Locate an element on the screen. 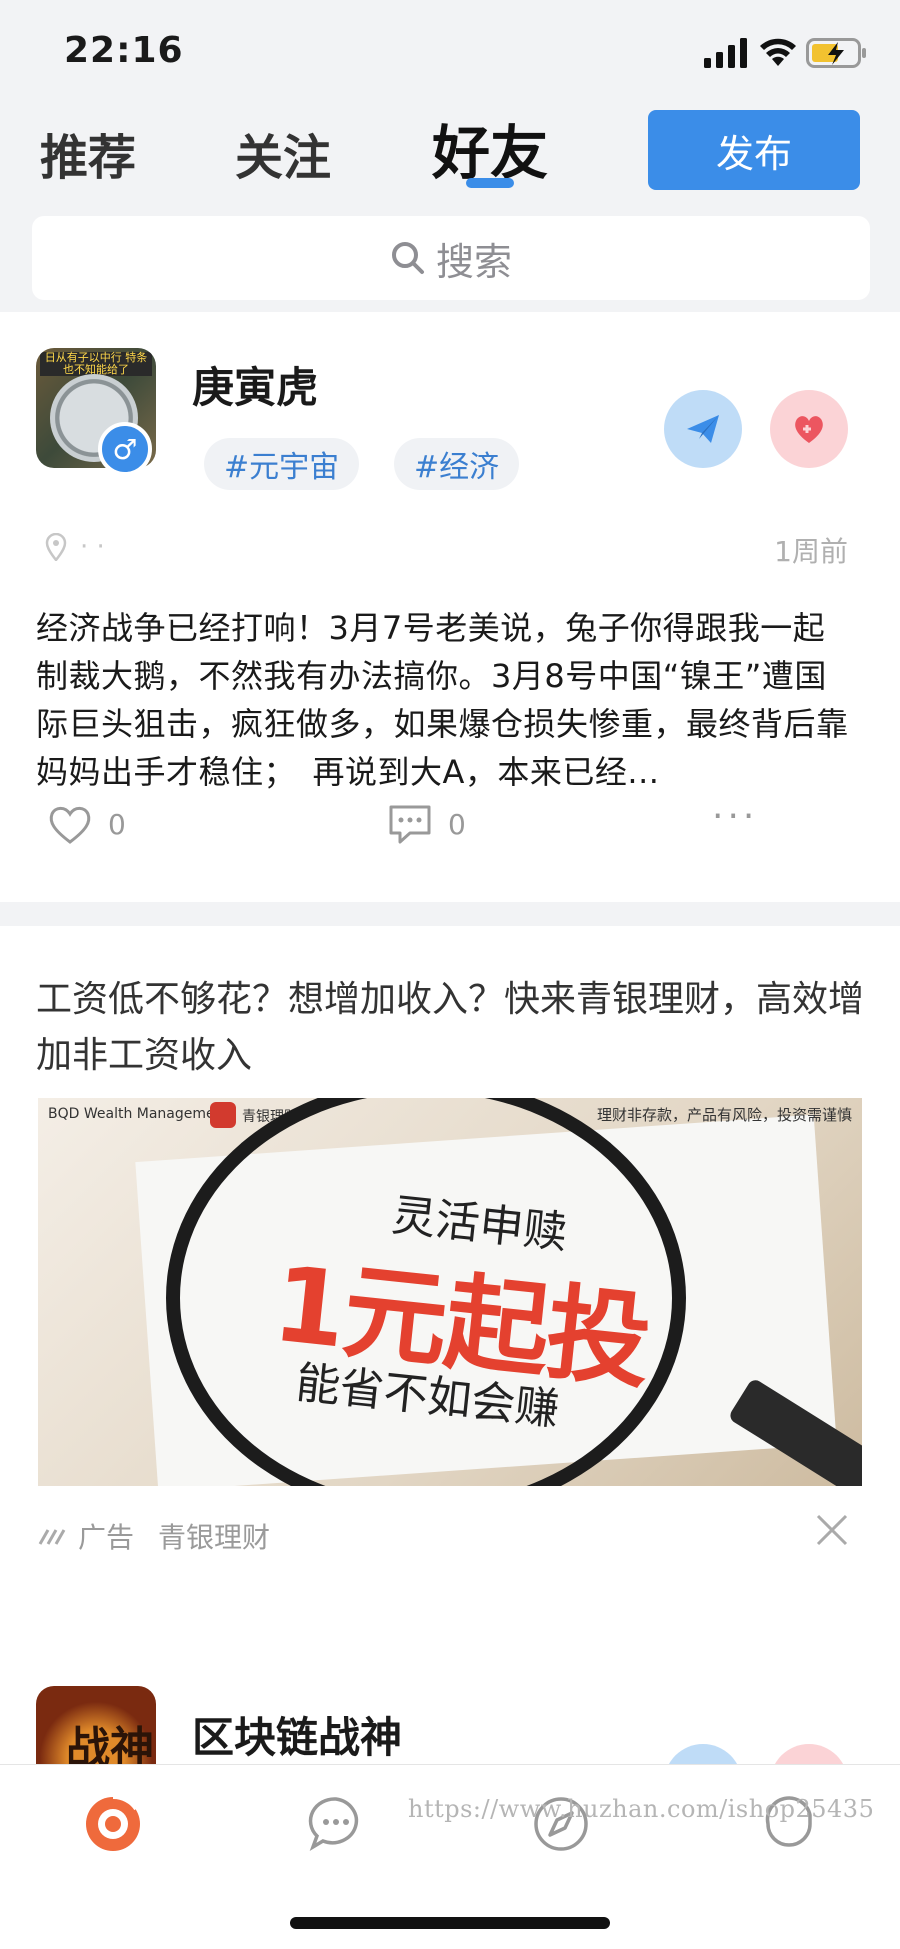 This screenshot has height=1949, width=900. like-button: 0 is located at coordinates (86, 824).